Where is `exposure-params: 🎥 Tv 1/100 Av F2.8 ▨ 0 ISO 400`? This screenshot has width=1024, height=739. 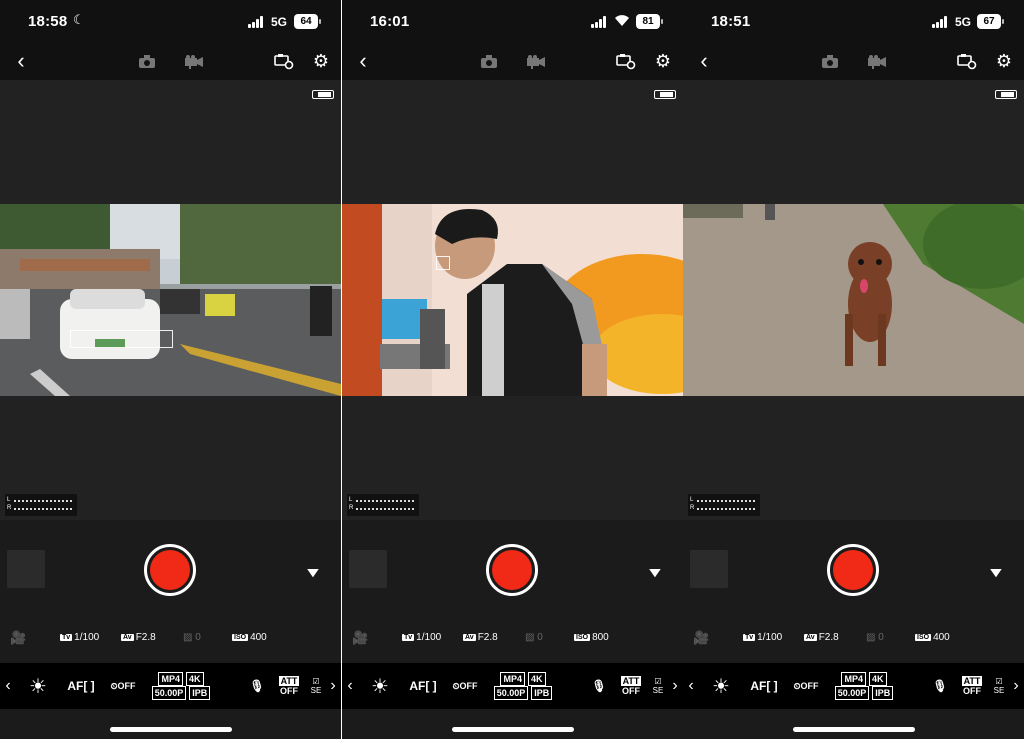
exposure-params: 🎥 Tv 1/100 Av F2.8 ▨ 0 ISO 400 is located at coordinates (170, 639).